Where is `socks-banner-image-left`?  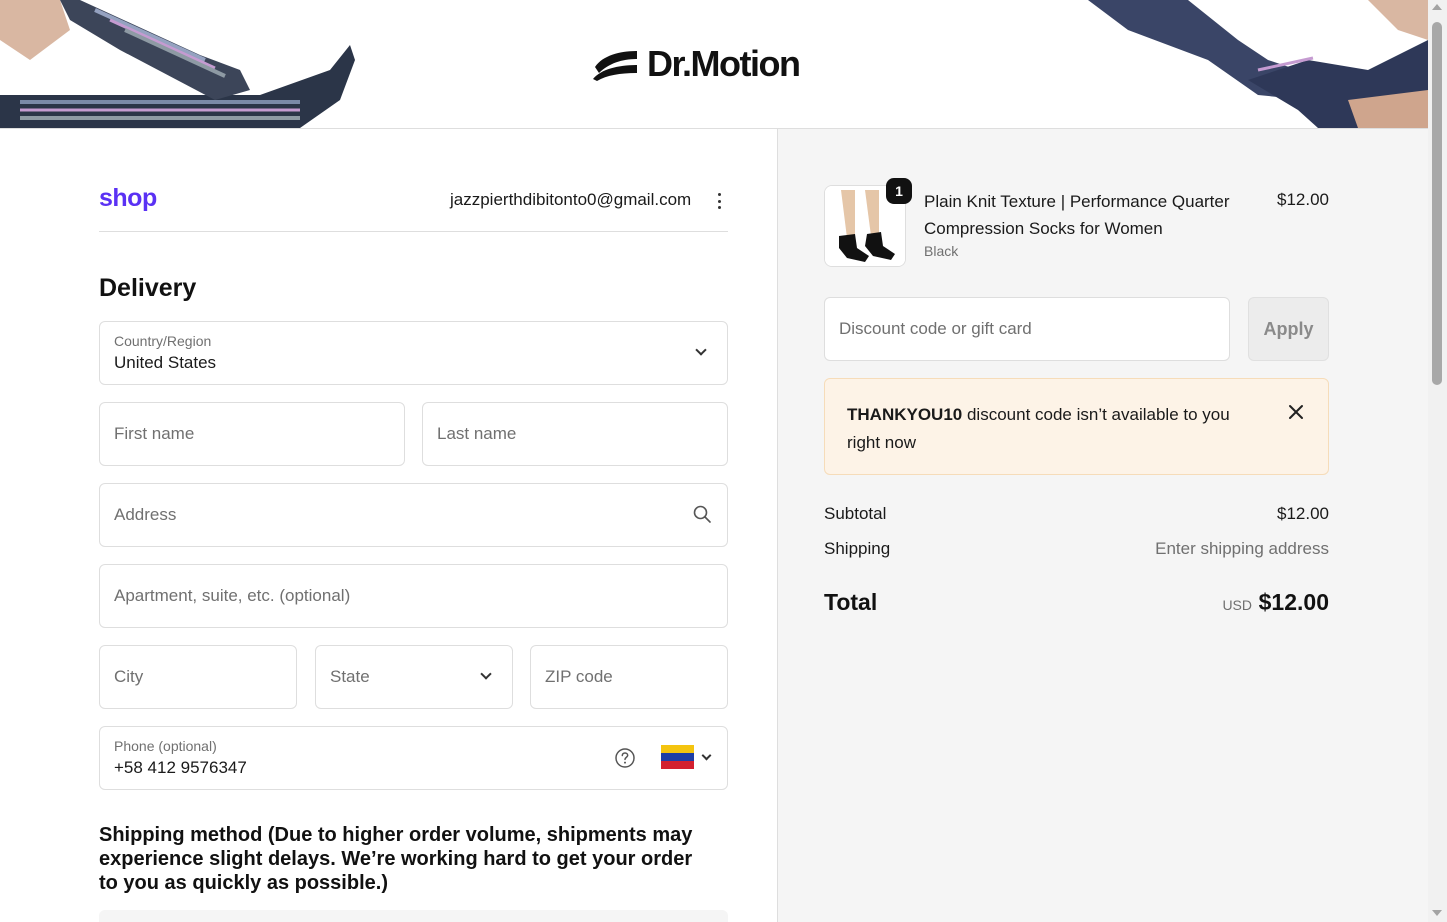 socks-banner-image-left is located at coordinates (190, 64).